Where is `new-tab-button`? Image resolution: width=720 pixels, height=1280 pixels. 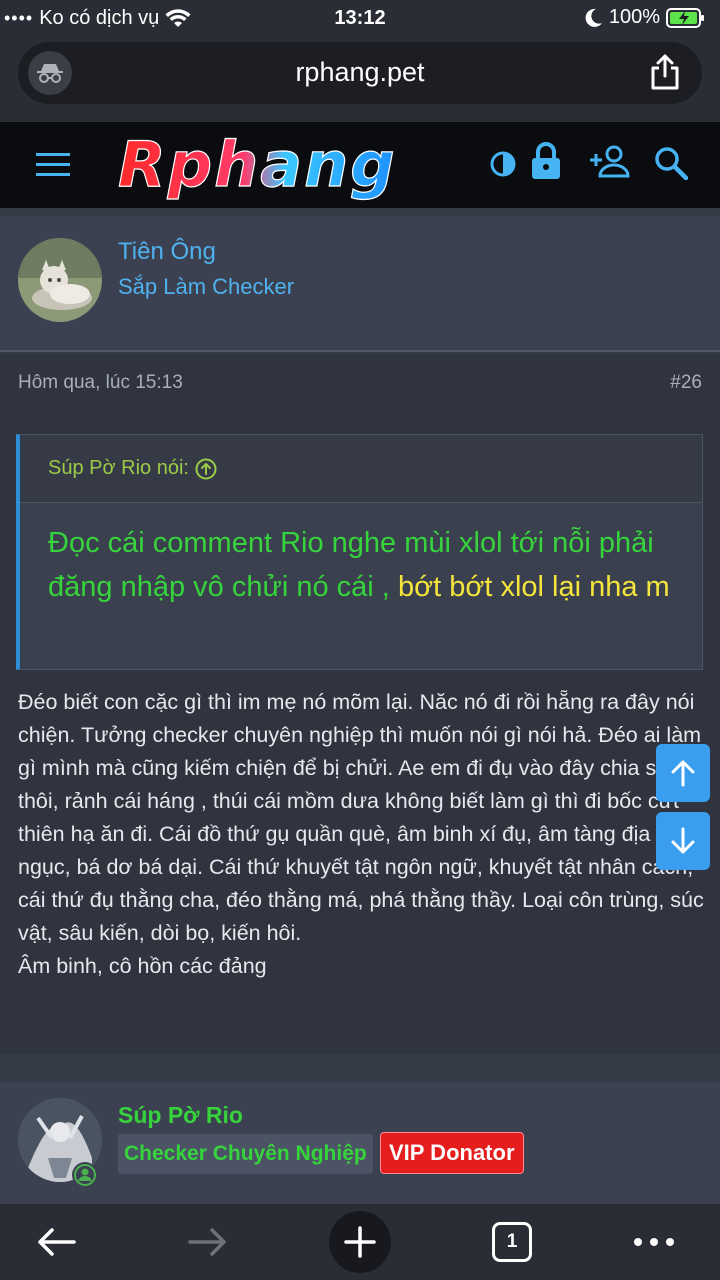 new-tab-button is located at coordinates (360, 1242).